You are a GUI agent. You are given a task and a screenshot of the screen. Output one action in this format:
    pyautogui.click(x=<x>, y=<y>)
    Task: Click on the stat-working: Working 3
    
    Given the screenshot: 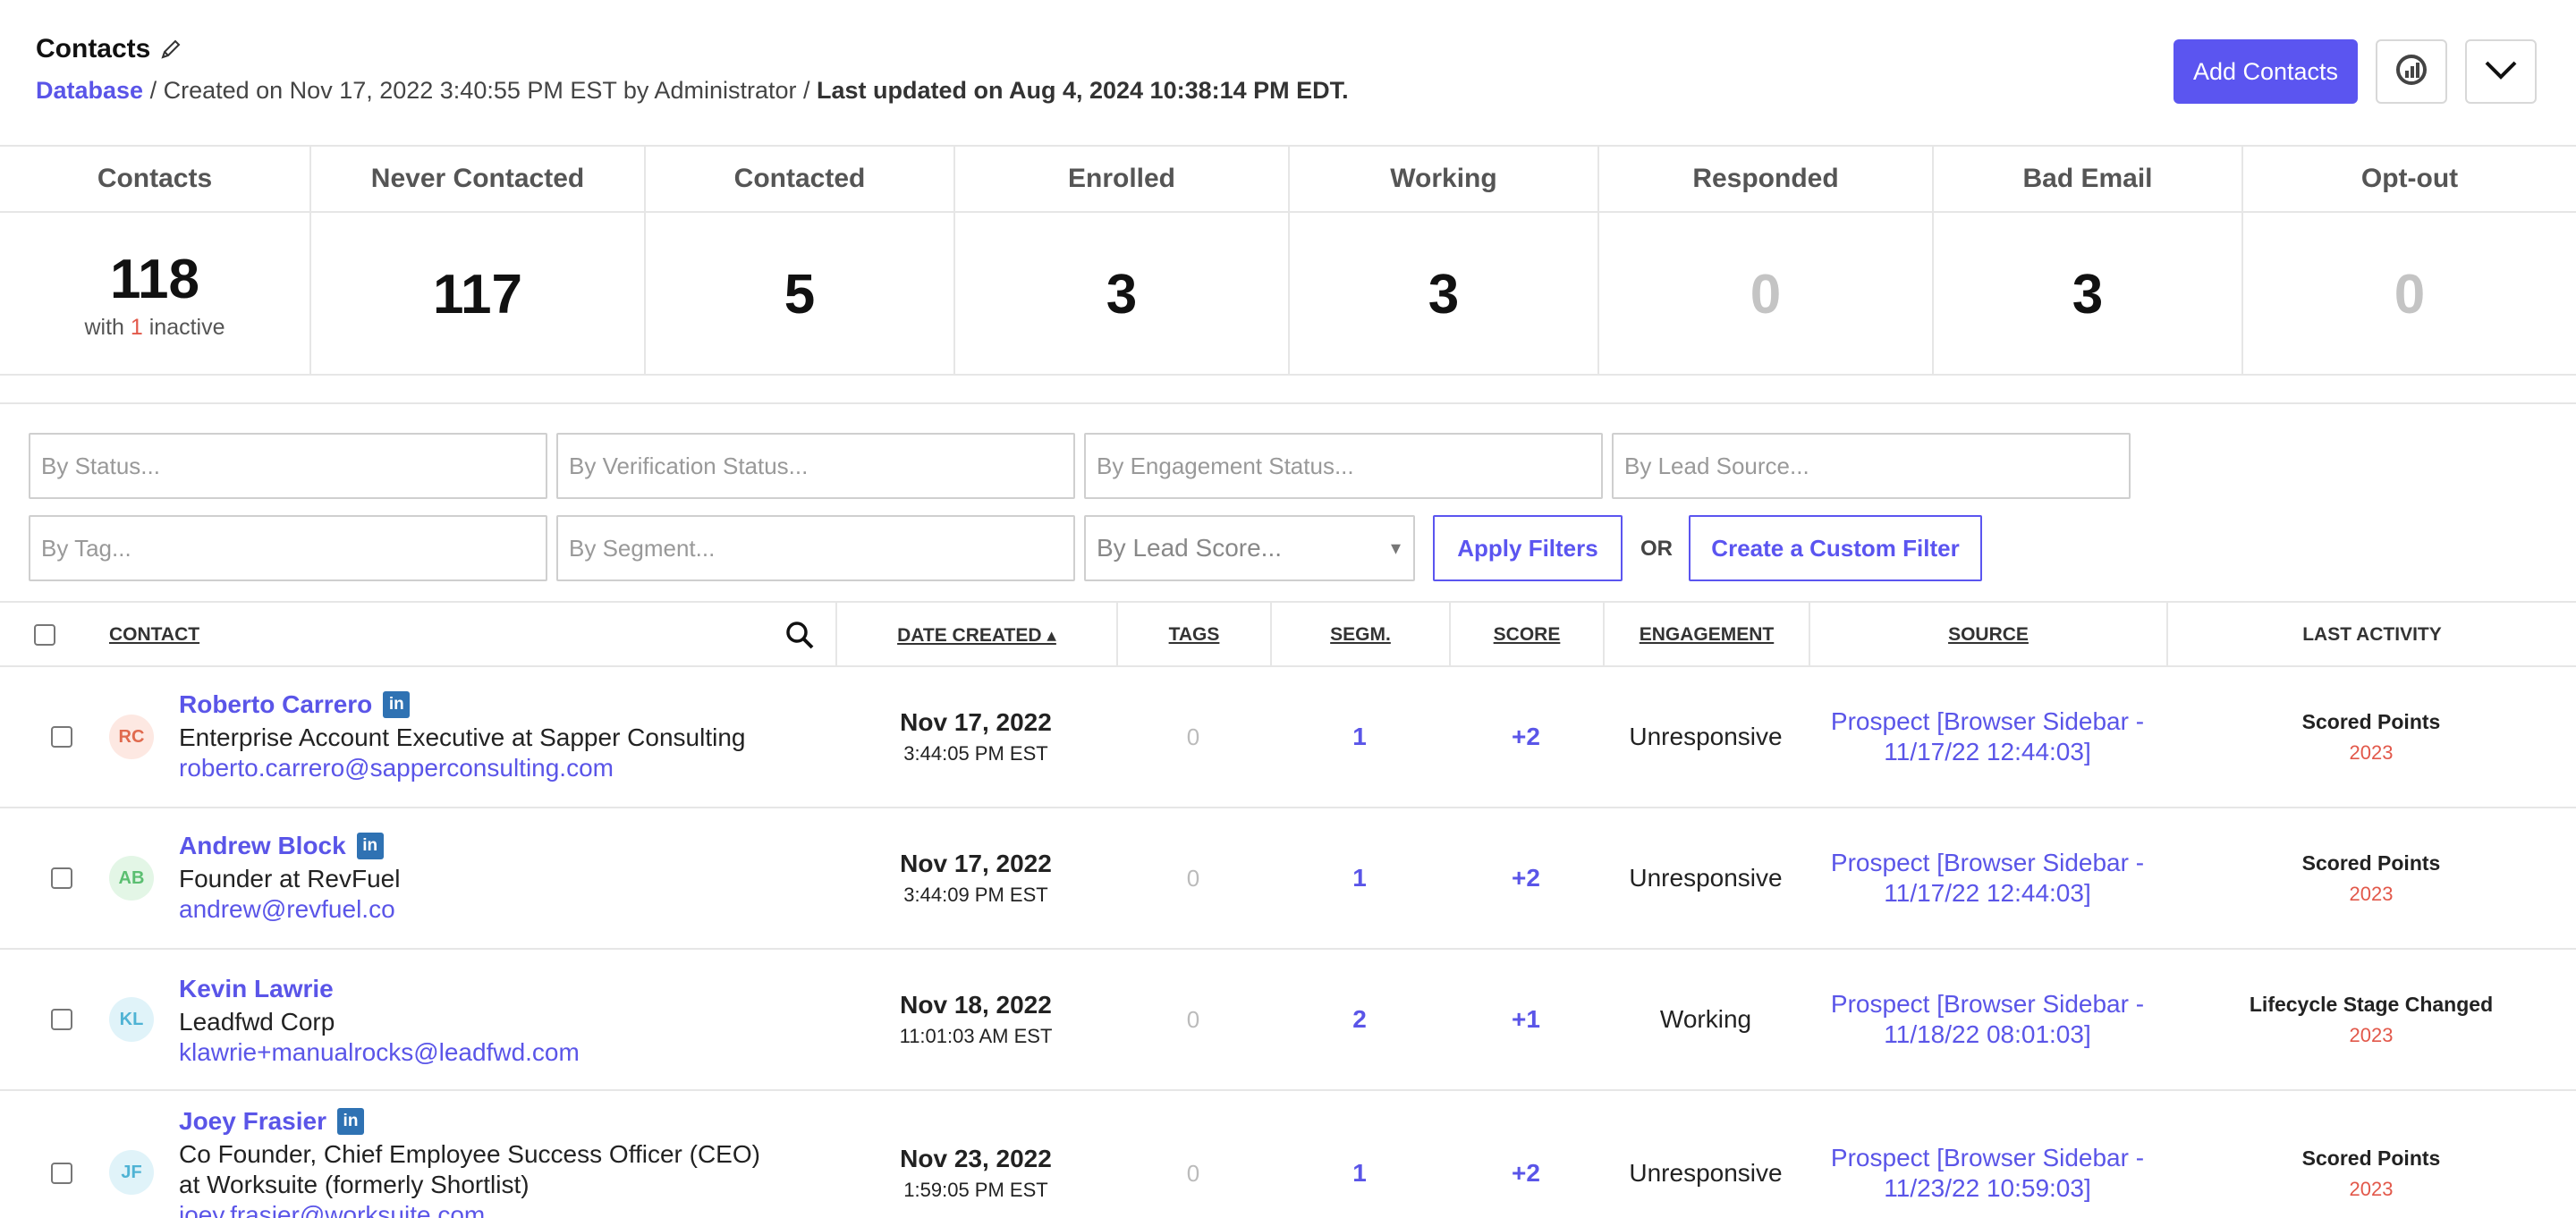 What is the action you would take?
    pyautogui.click(x=1442, y=261)
    